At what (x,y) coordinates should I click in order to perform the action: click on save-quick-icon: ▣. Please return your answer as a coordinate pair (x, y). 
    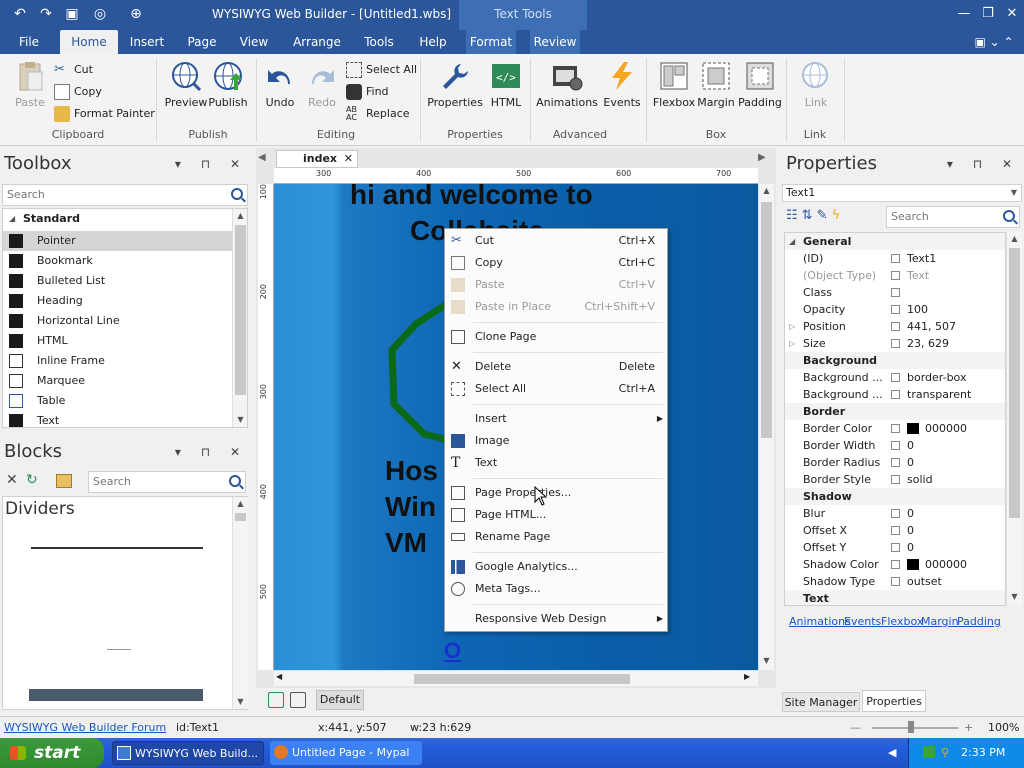
    Looking at the image, I should click on (72, 14).